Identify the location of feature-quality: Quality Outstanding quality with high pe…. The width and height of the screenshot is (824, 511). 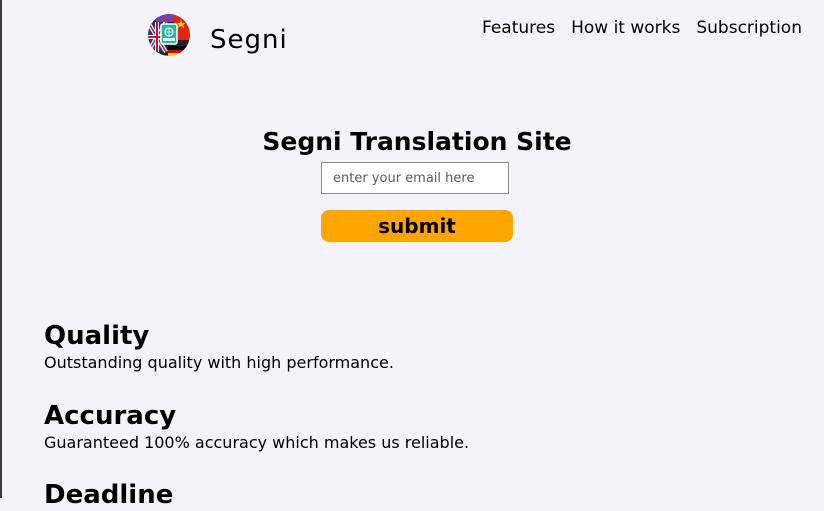
(219, 347).